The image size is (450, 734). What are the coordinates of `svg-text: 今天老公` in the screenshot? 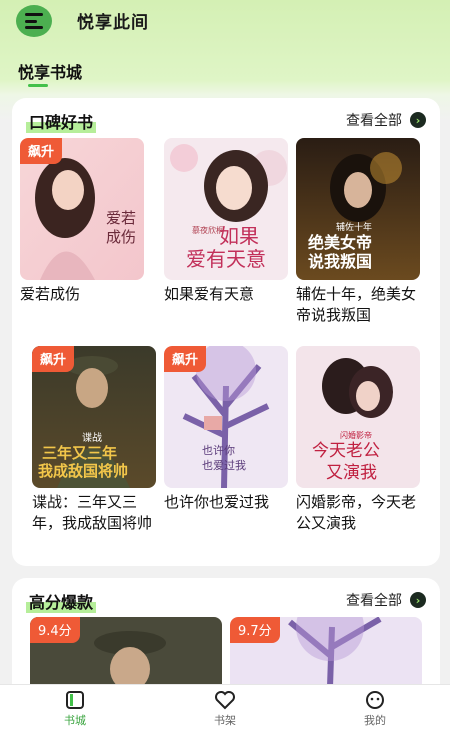 It's located at (346, 451).